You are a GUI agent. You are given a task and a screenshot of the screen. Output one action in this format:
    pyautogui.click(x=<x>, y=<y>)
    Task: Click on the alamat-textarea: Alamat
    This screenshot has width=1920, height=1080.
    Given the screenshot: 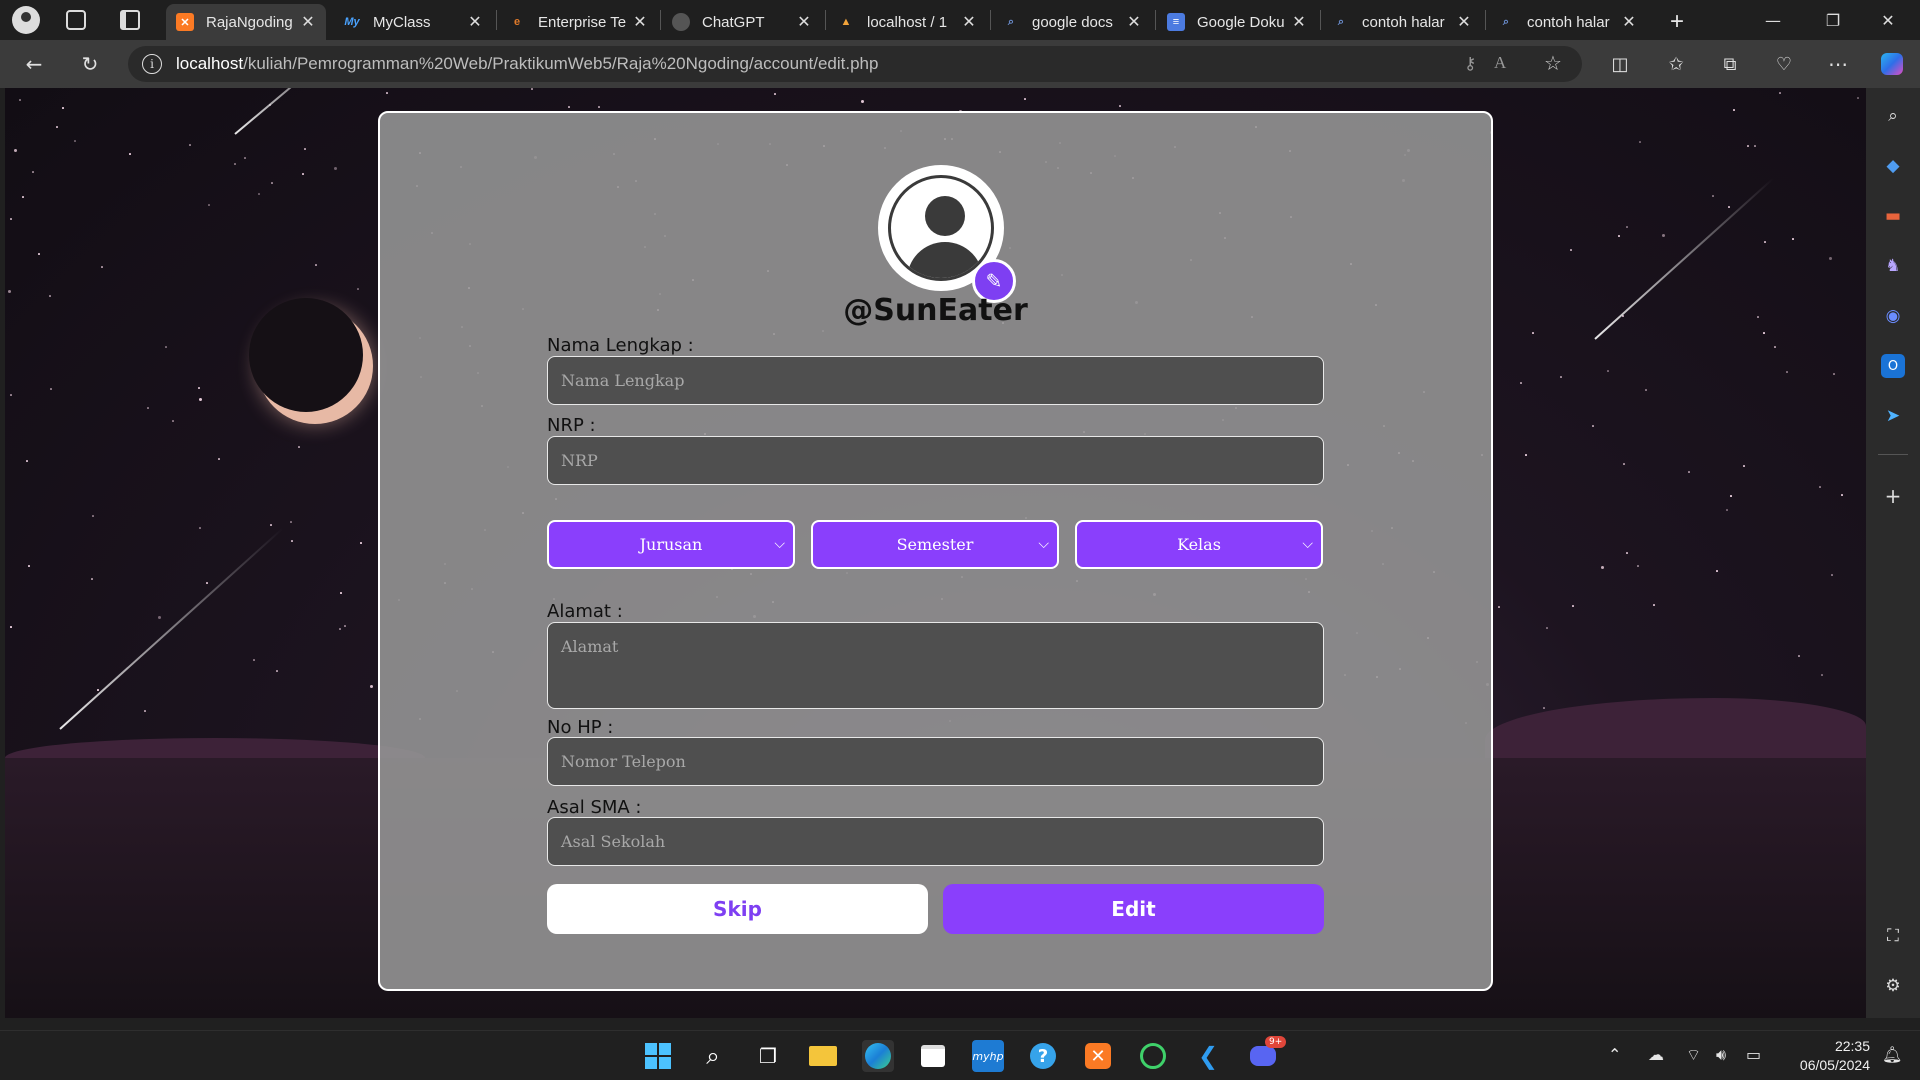 What is the action you would take?
    pyautogui.click(x=935, y=665)
    